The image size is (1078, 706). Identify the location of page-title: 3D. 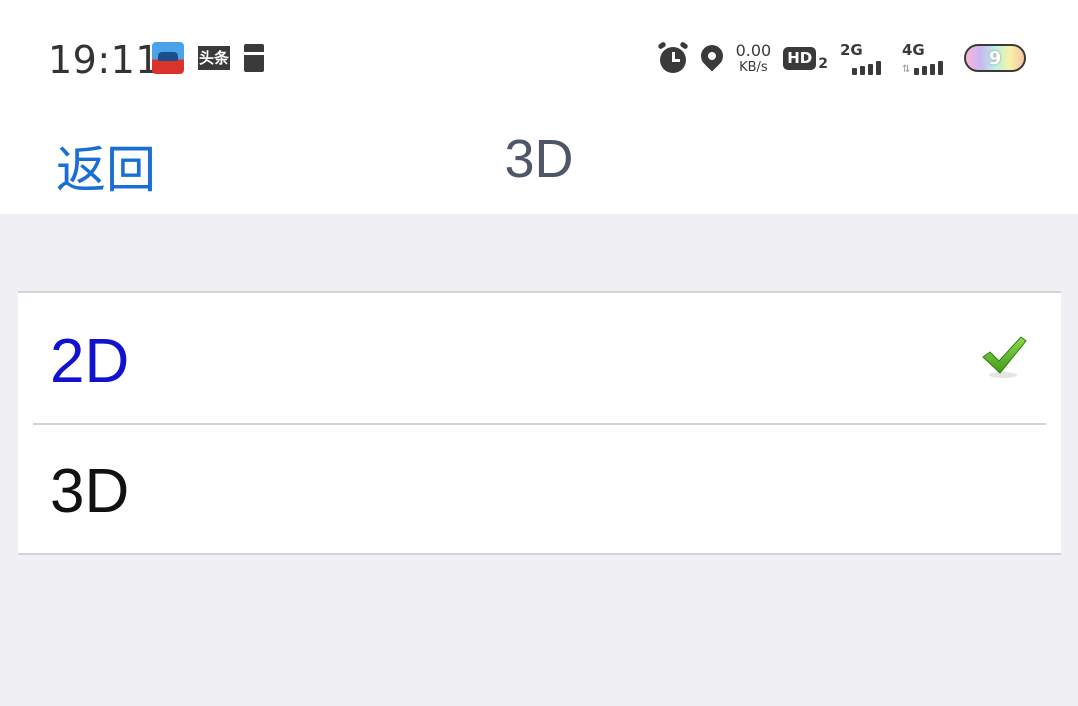
(539, 159).